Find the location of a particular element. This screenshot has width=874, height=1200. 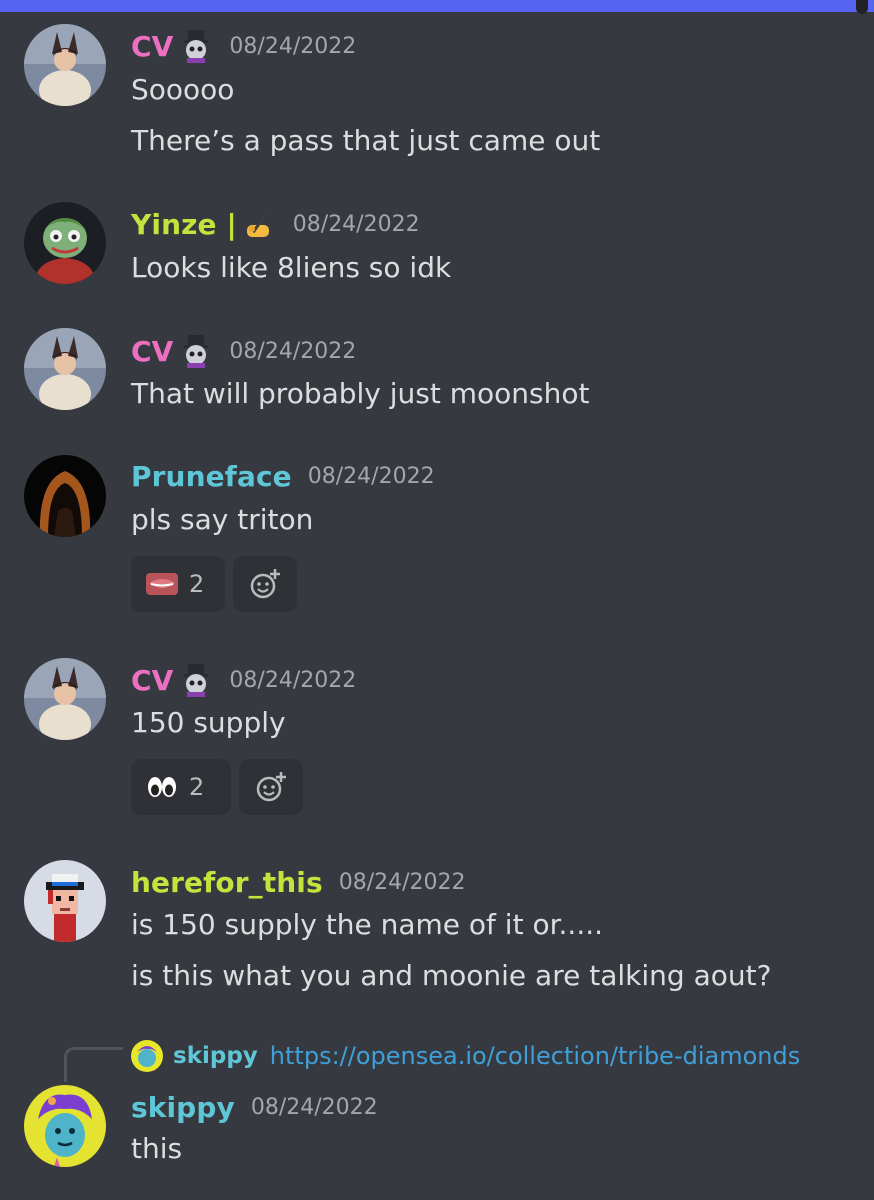

message-header: Yinze | 08/24/2022 is located at coordinates (275, 224).